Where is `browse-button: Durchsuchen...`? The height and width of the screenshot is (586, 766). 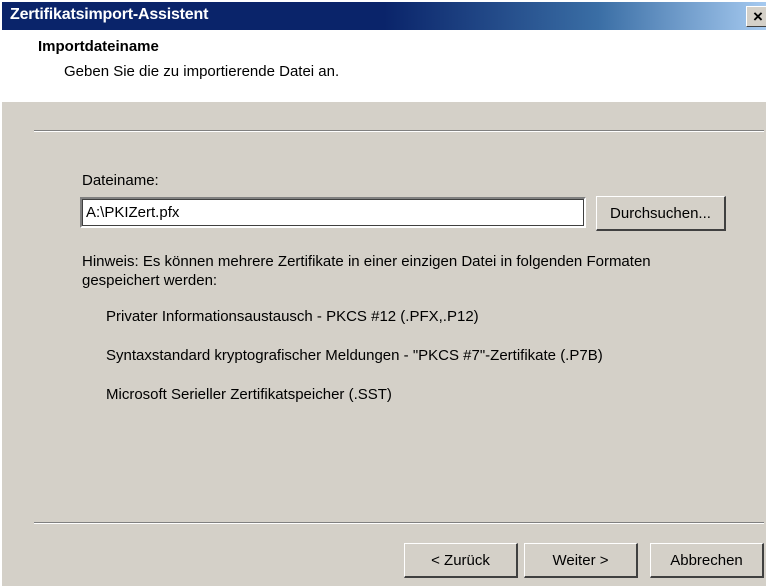 browse-button: Durchsuchen... is located at coordinates (661, 213).